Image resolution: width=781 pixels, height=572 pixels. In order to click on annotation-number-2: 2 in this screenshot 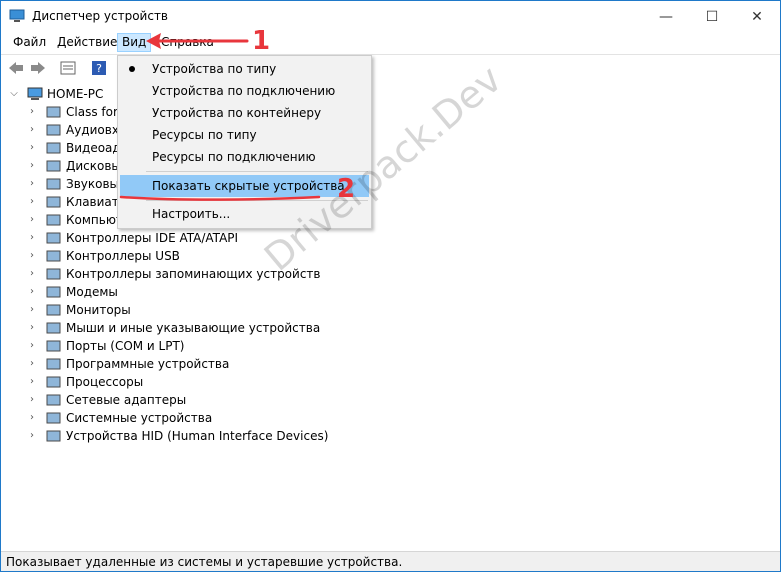, I will do `click(346, 189)`.